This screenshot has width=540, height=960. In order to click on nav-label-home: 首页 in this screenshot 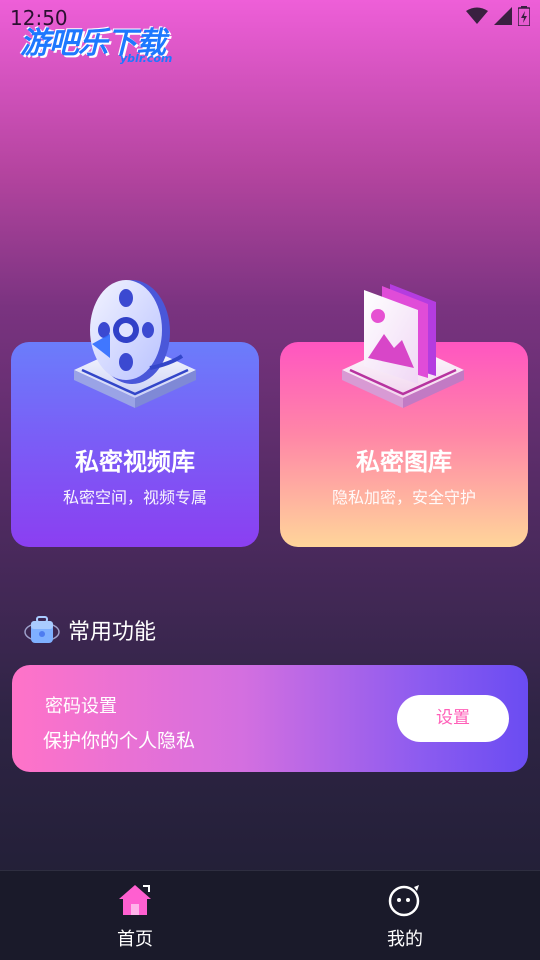, I will do `click(135, 939)`.